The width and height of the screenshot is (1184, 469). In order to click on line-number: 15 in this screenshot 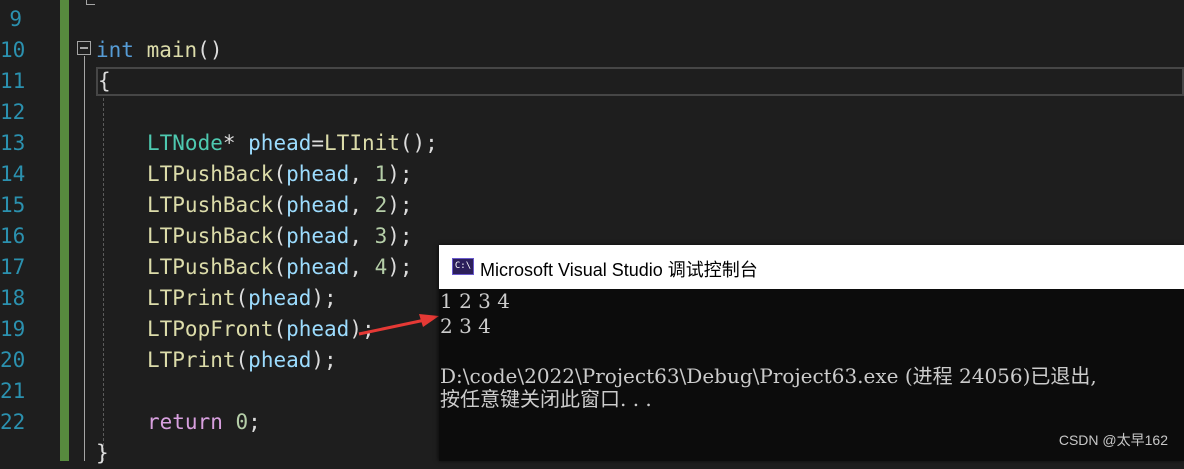, I will do `click(13, 205)`.